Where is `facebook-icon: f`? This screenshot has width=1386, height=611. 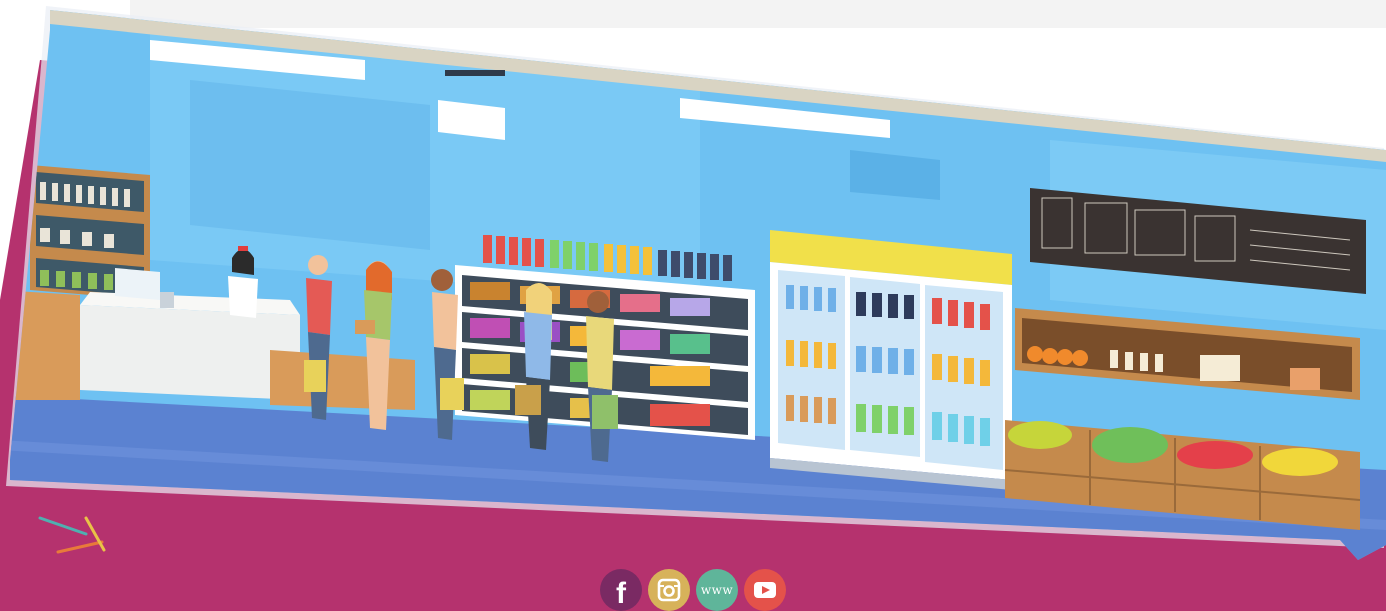
facebook-icon: f is located at coordinates (621, 593).